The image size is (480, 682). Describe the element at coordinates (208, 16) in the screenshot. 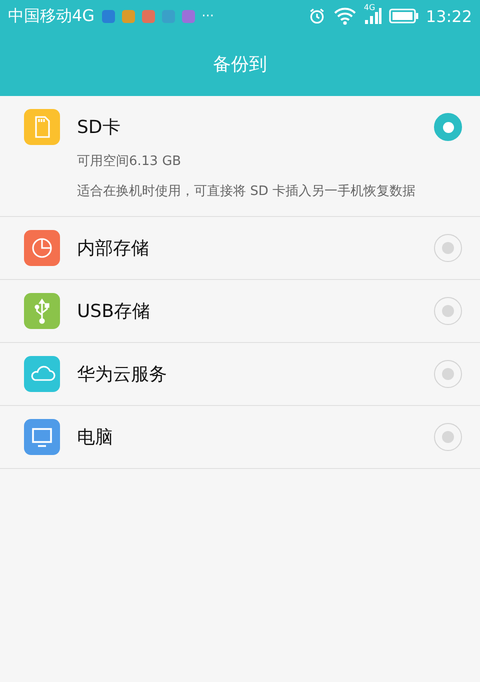

I see `more-notifications: ···` at that location.